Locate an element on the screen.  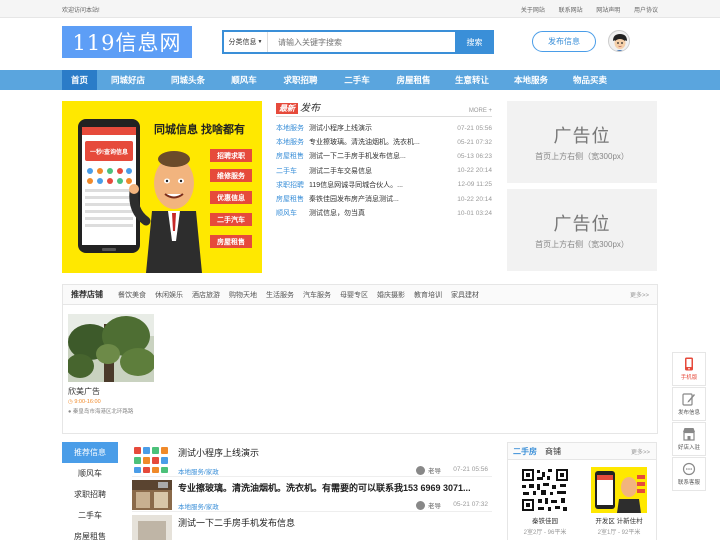
list-title: 测试小程序上线演示 is located at coordinates (328, 452).